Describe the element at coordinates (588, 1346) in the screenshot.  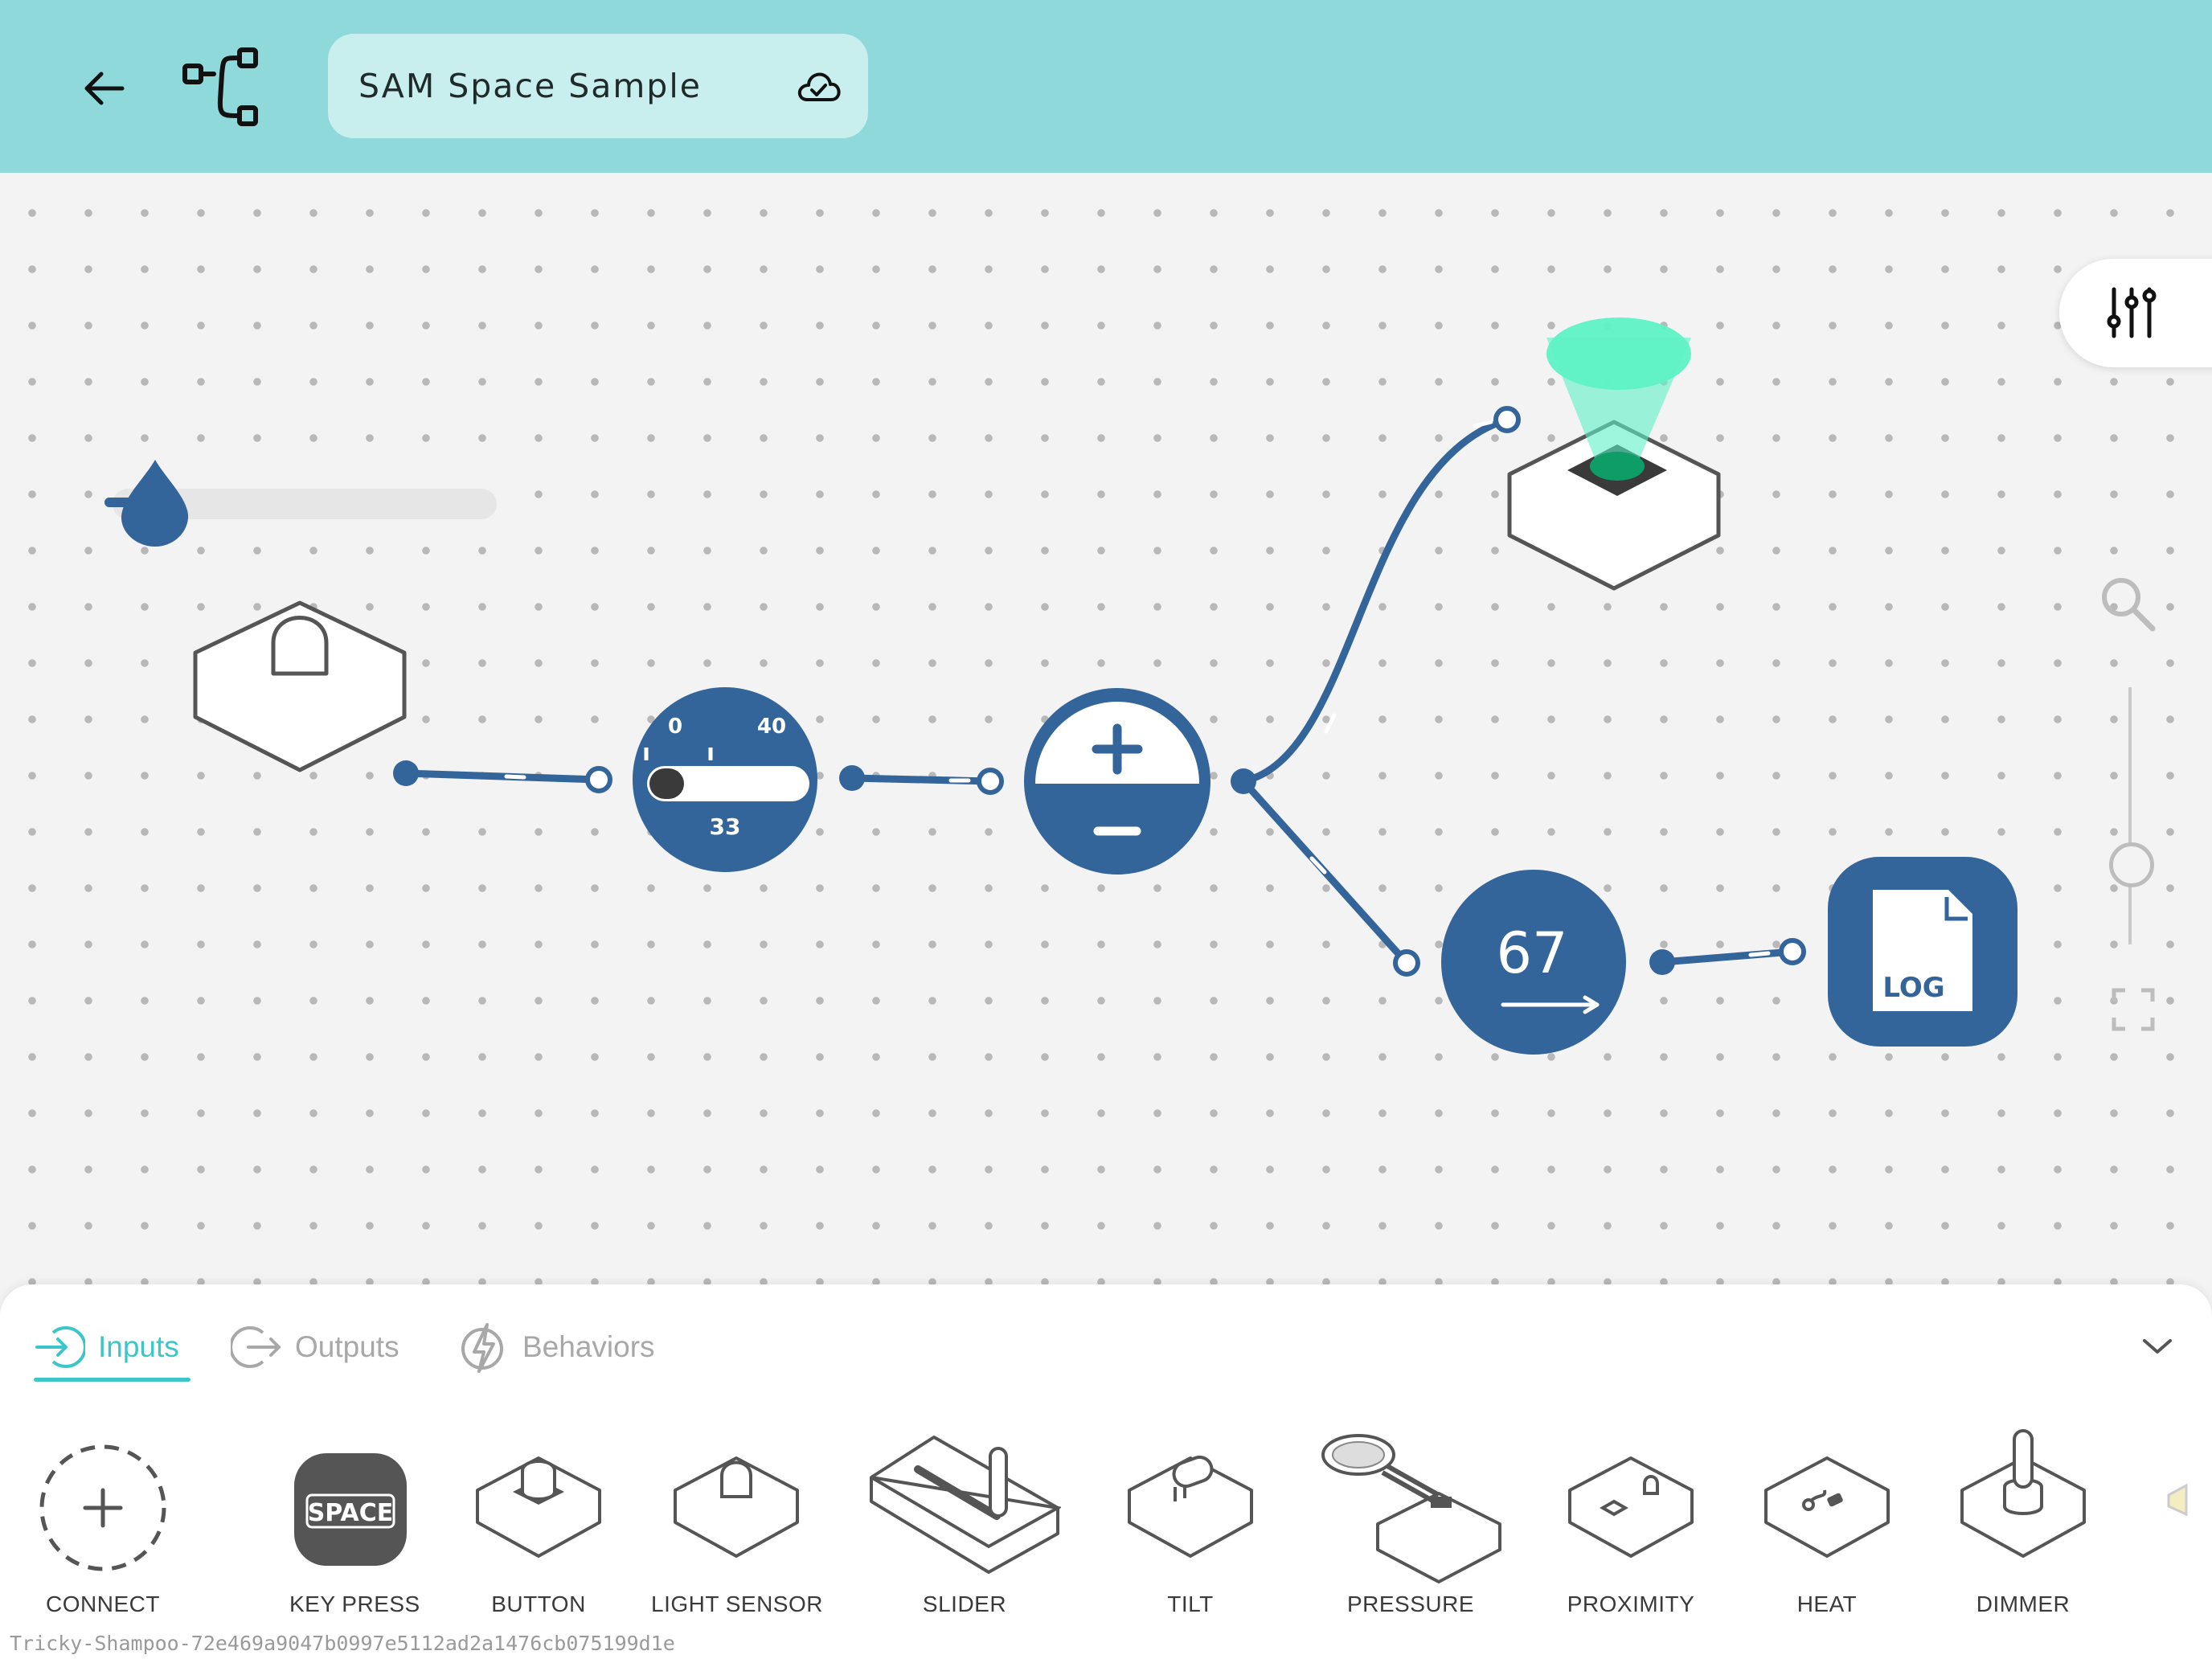
I see `tab-behaviors-label: Behaviors` at that location.